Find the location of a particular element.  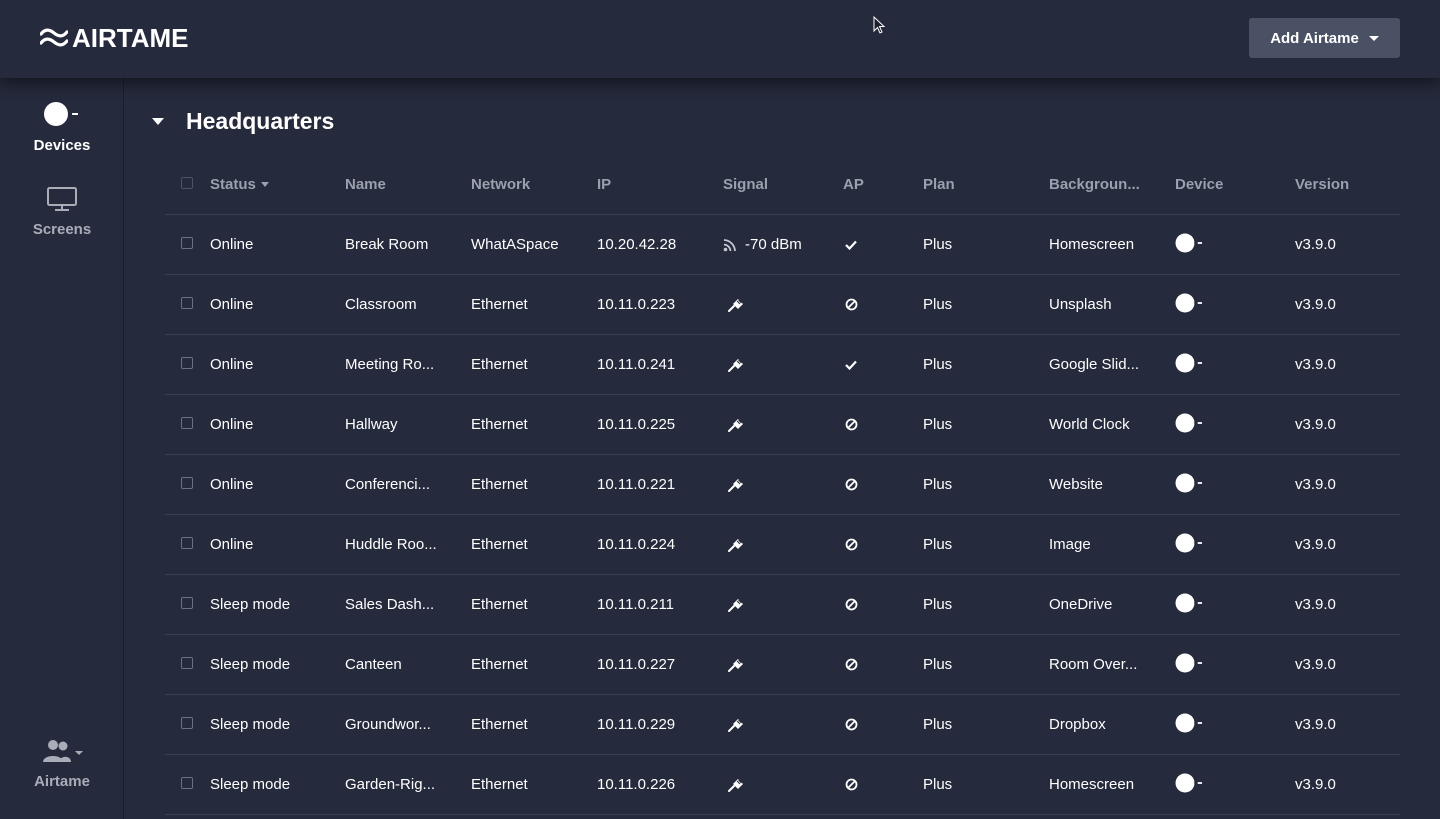

background-cell: World Clock is located at coordinates (1089, 424).